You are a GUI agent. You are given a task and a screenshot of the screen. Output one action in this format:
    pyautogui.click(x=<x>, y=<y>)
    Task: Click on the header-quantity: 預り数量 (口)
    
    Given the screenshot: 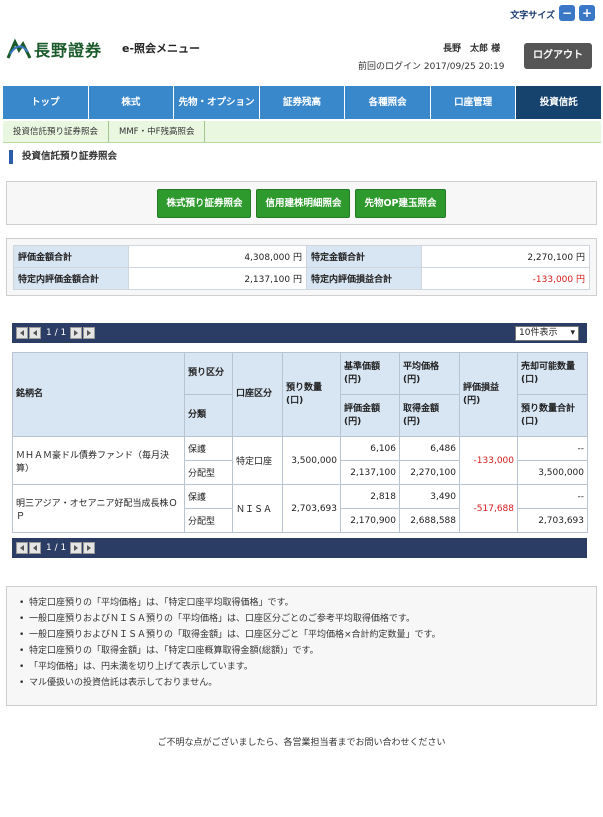 What is the action you would take?
    pyautogui.click(x=311, y=394)
    